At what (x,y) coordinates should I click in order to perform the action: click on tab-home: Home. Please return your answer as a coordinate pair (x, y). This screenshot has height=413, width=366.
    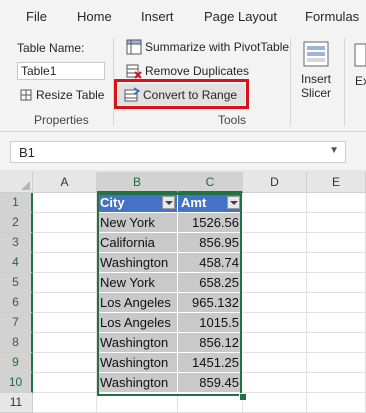
    Looking at the image, I should click on (94, 16).